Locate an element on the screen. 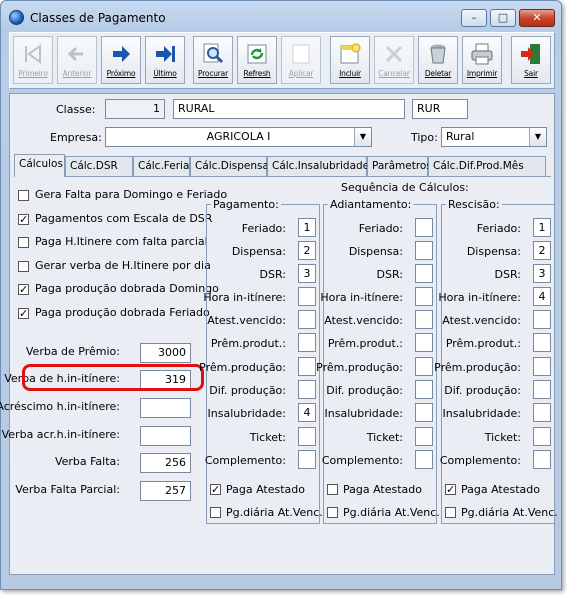 The width and height of the screenshot is (567, 596). row-label: Dif. produção: is located at coordinates (364, 390).